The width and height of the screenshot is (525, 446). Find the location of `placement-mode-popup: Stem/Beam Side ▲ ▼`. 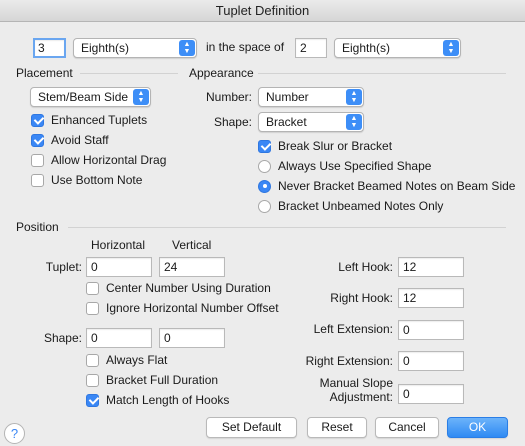

placement-mode-popup: Stem/Beam Side ▲ ▼ is located at coordinates (90, 97).